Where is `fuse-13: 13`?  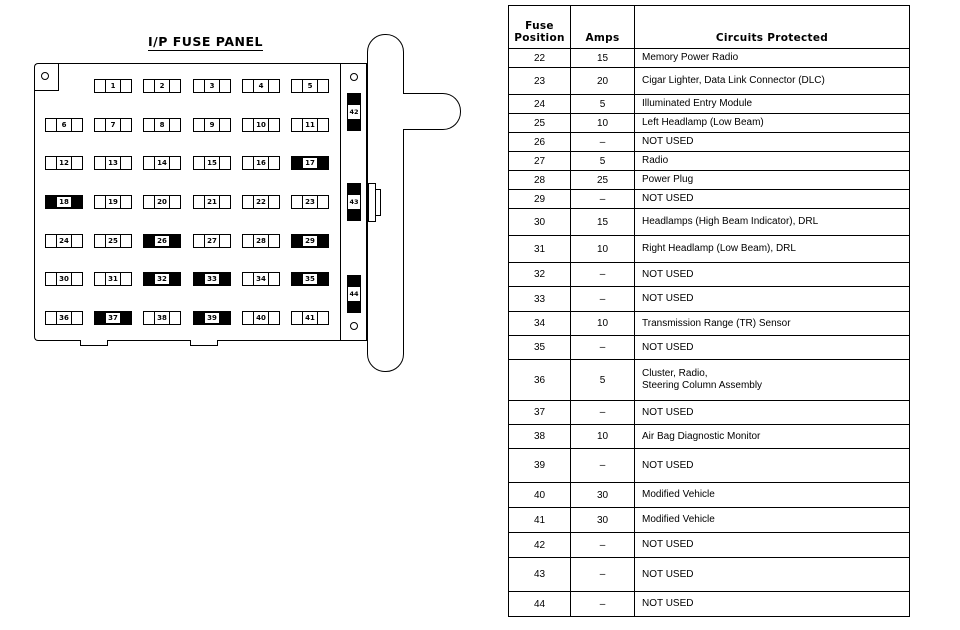 fuse-13: 13 is located at coordinates (113, 163).